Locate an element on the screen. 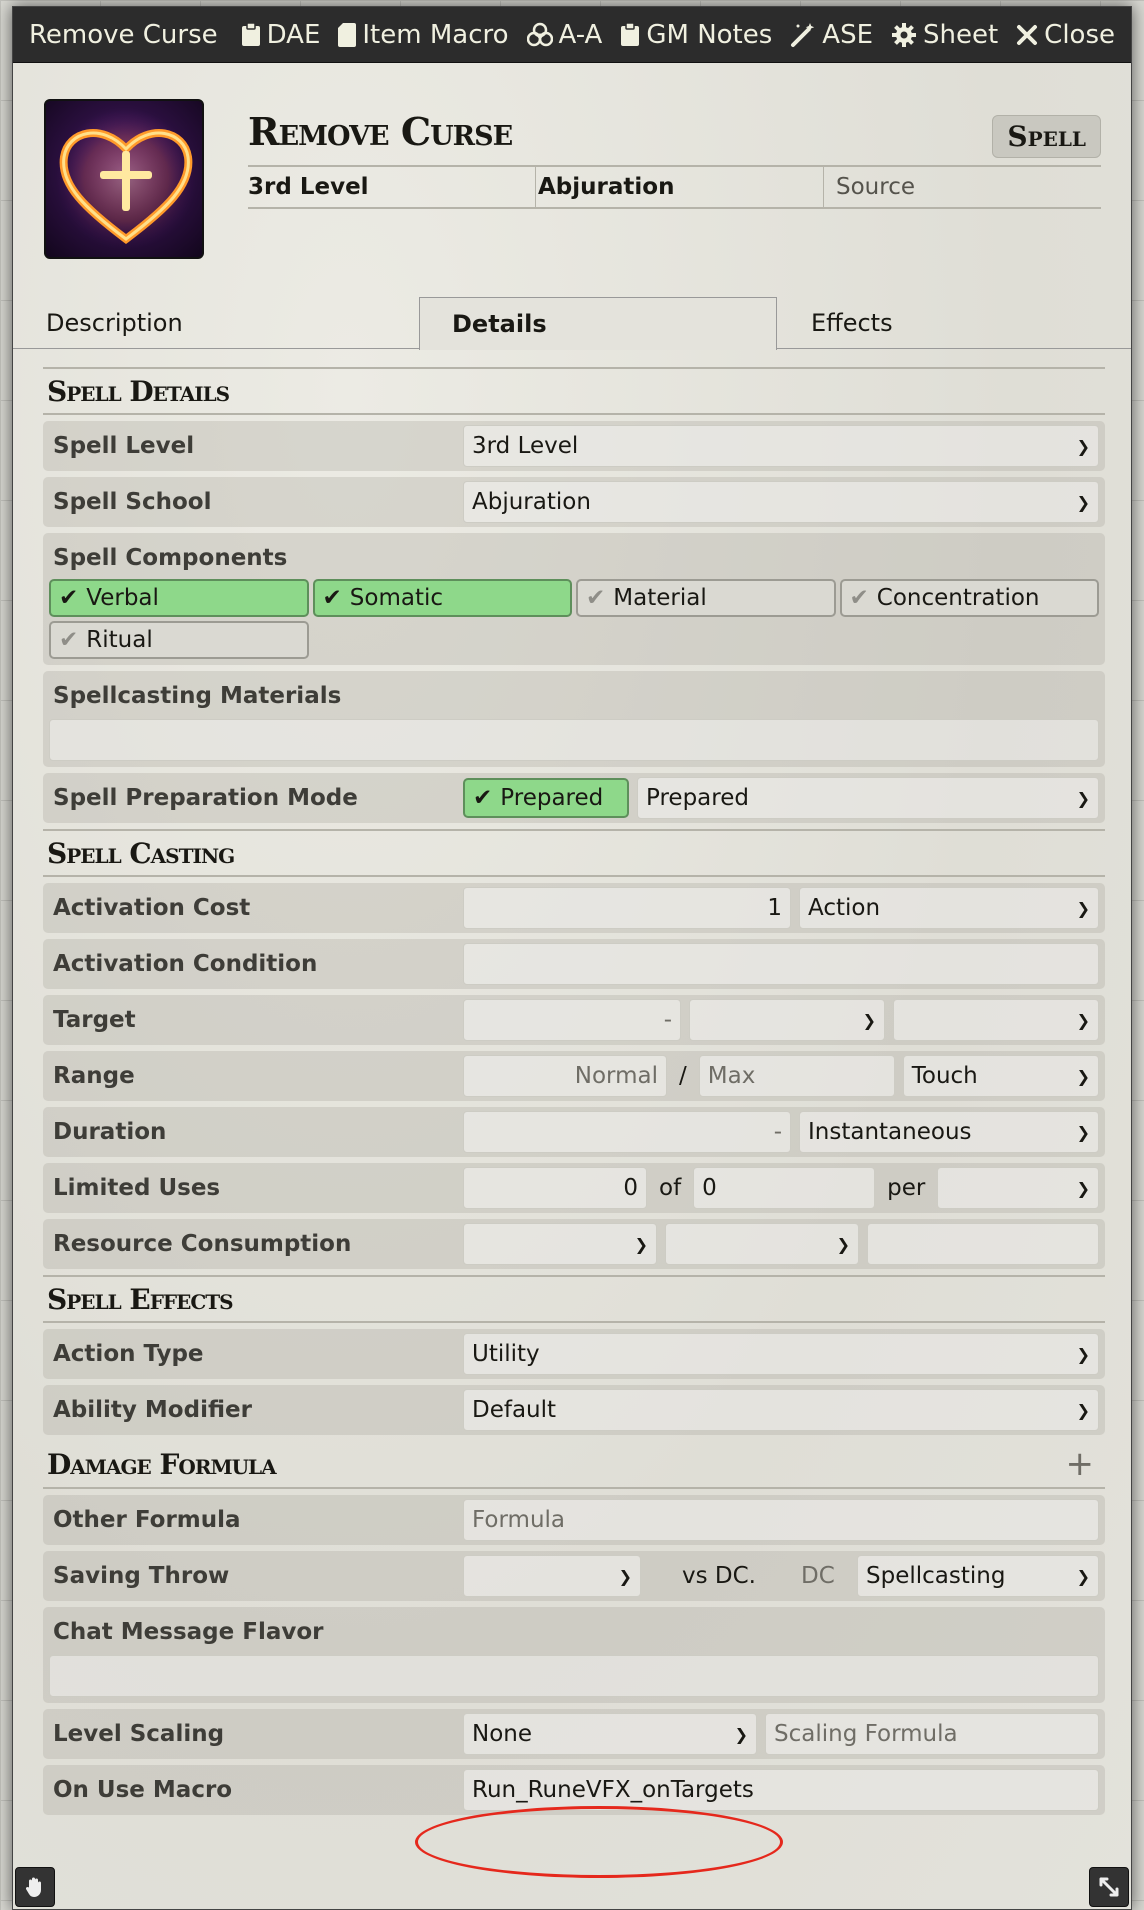 The width and height of the screenshot is (1144, 1910). item-name: Remove Curse is located at coordinates (380, 131).